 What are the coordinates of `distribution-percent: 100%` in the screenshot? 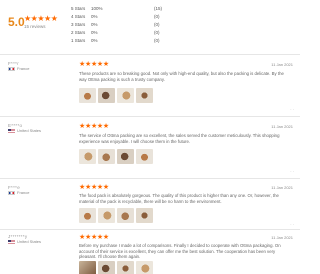 It's located at (97, 8).